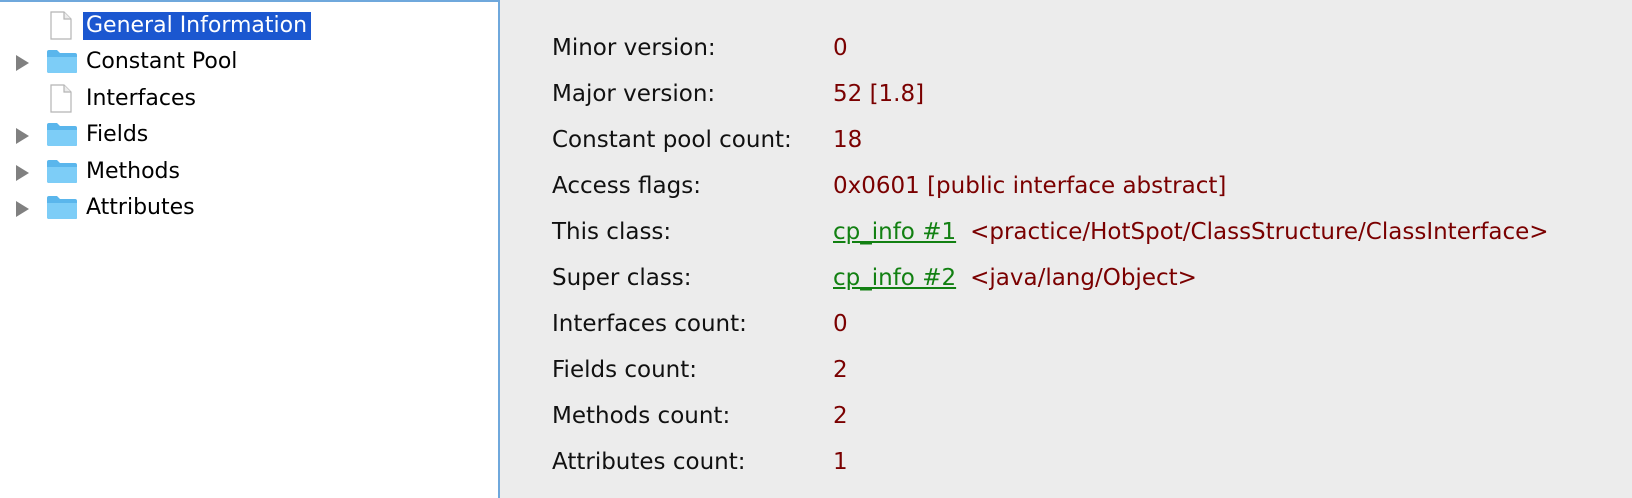 The height and width of the screenshot is (498, 1632). I want to click on tree-item-attributes: Attributes, so click(240, 208).